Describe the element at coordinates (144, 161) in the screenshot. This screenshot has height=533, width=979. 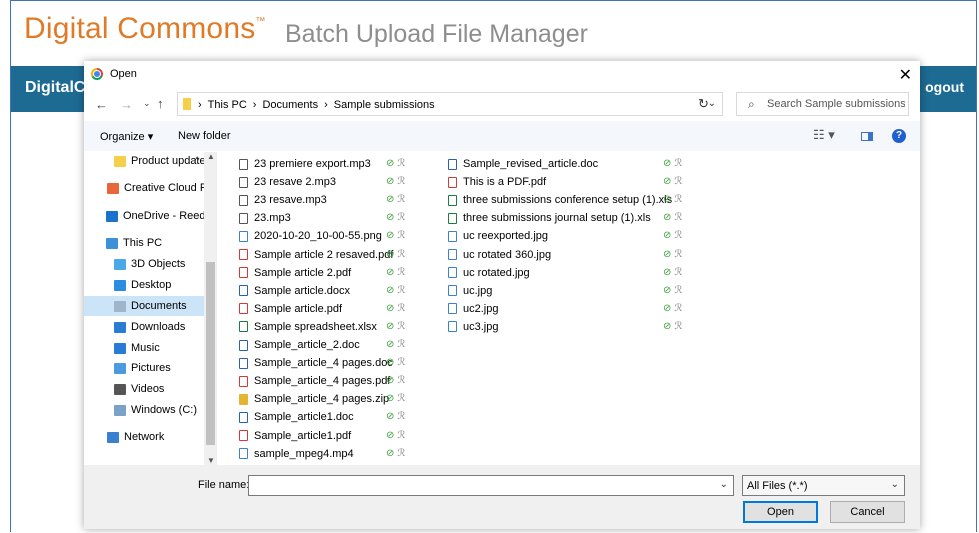
I see `nav-item: Product updates` at that location.